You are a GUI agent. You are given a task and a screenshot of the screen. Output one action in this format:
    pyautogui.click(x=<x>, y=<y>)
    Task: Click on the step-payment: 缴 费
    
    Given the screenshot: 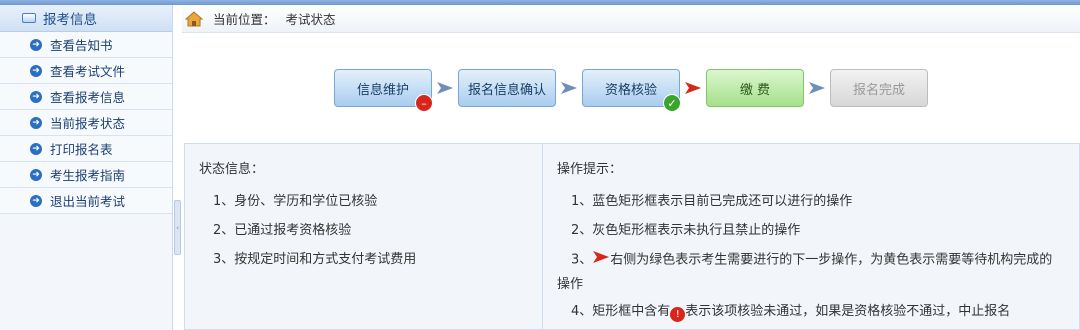 What is the action you would take?
    pyautogui.click(x=755, y=88)
    